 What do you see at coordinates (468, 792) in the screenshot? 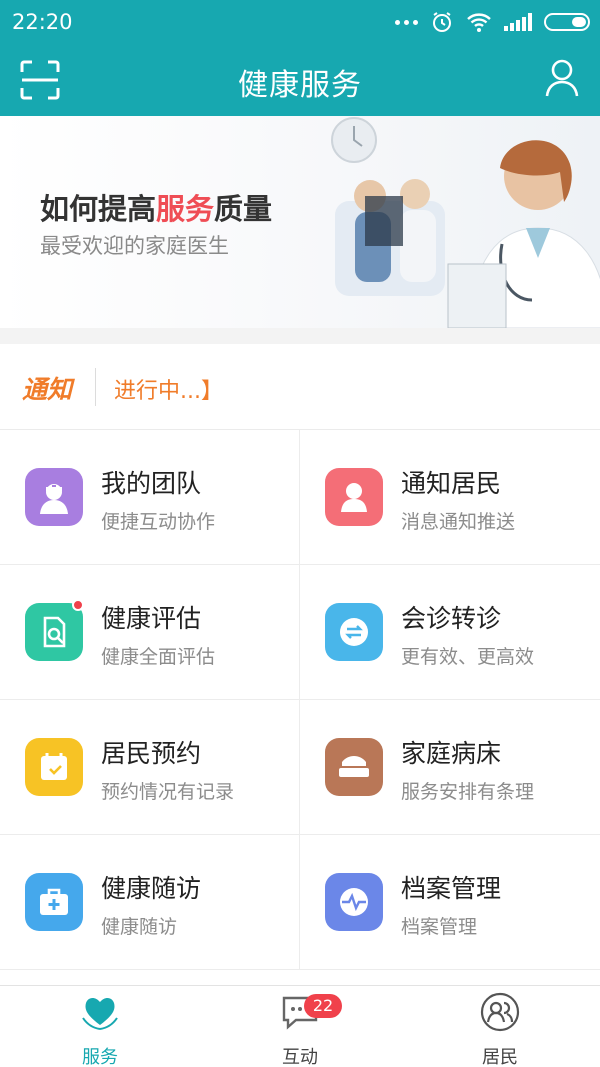
I see `service-subtitle: 服务安排有条理` at bounding box center [468, 792].